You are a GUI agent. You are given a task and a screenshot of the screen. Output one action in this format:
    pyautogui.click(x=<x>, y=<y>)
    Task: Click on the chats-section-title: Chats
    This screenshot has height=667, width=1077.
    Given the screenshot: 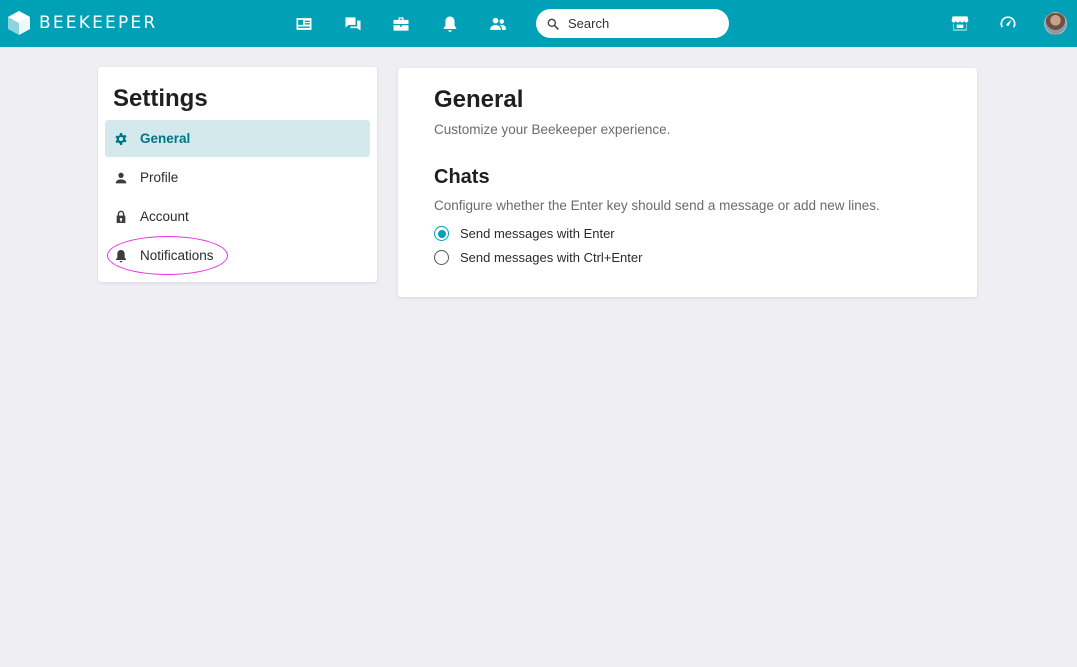 What is the action you would take?
    pyautogui.click(x=462, y=177)
    